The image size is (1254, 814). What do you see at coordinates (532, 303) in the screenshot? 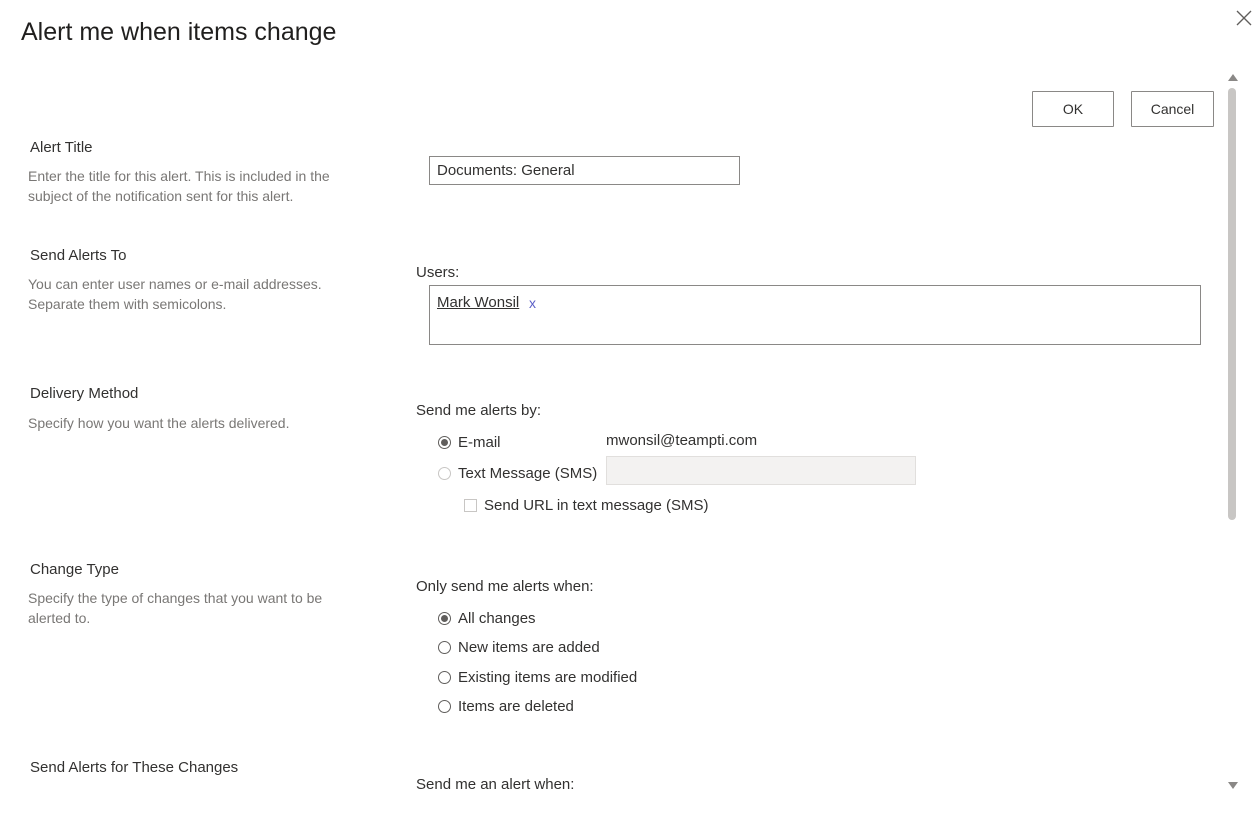
I see `remove-user-icon: x` at bounding box center [532, 303].